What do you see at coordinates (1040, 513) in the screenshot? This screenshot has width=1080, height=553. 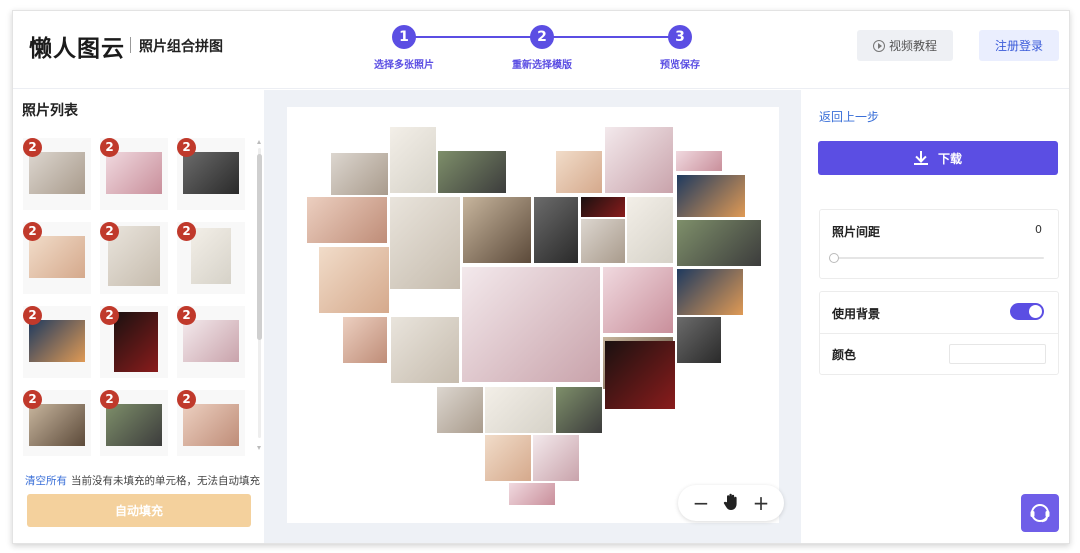 I see `customer-support-button` at bounding box center [1040, 513].